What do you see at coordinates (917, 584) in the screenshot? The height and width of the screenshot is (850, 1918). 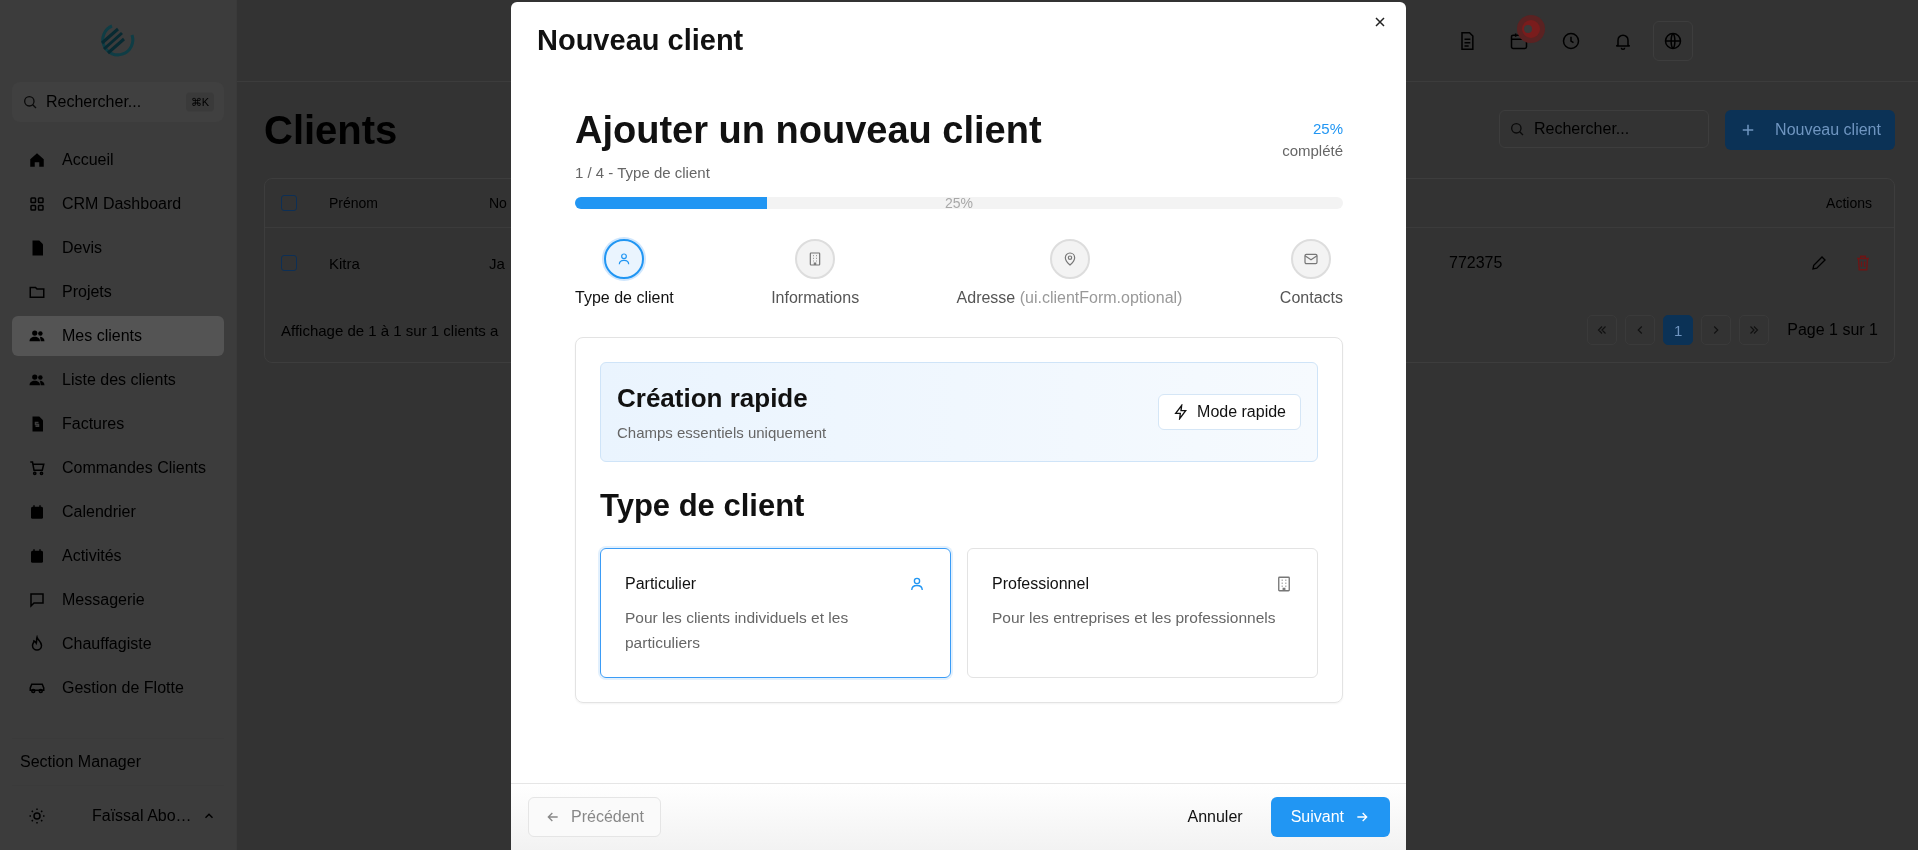 I see `person-icon` at bounding box center [917, 584].